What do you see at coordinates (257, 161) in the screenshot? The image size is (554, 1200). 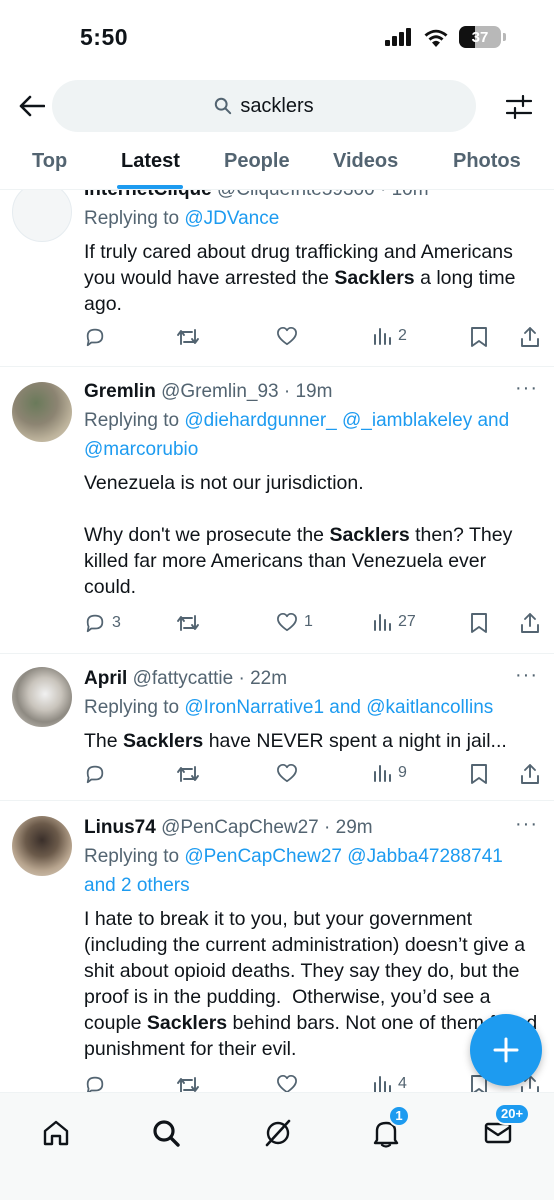 I see `tab-people: People` at bounding box center [257, 161].